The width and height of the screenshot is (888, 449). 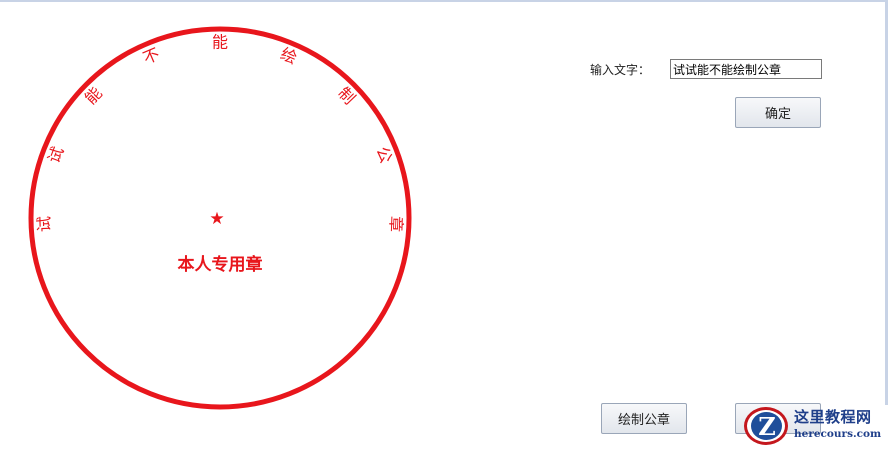 I want to click on input-label: 输入文字：, so click(x=620, y=70).